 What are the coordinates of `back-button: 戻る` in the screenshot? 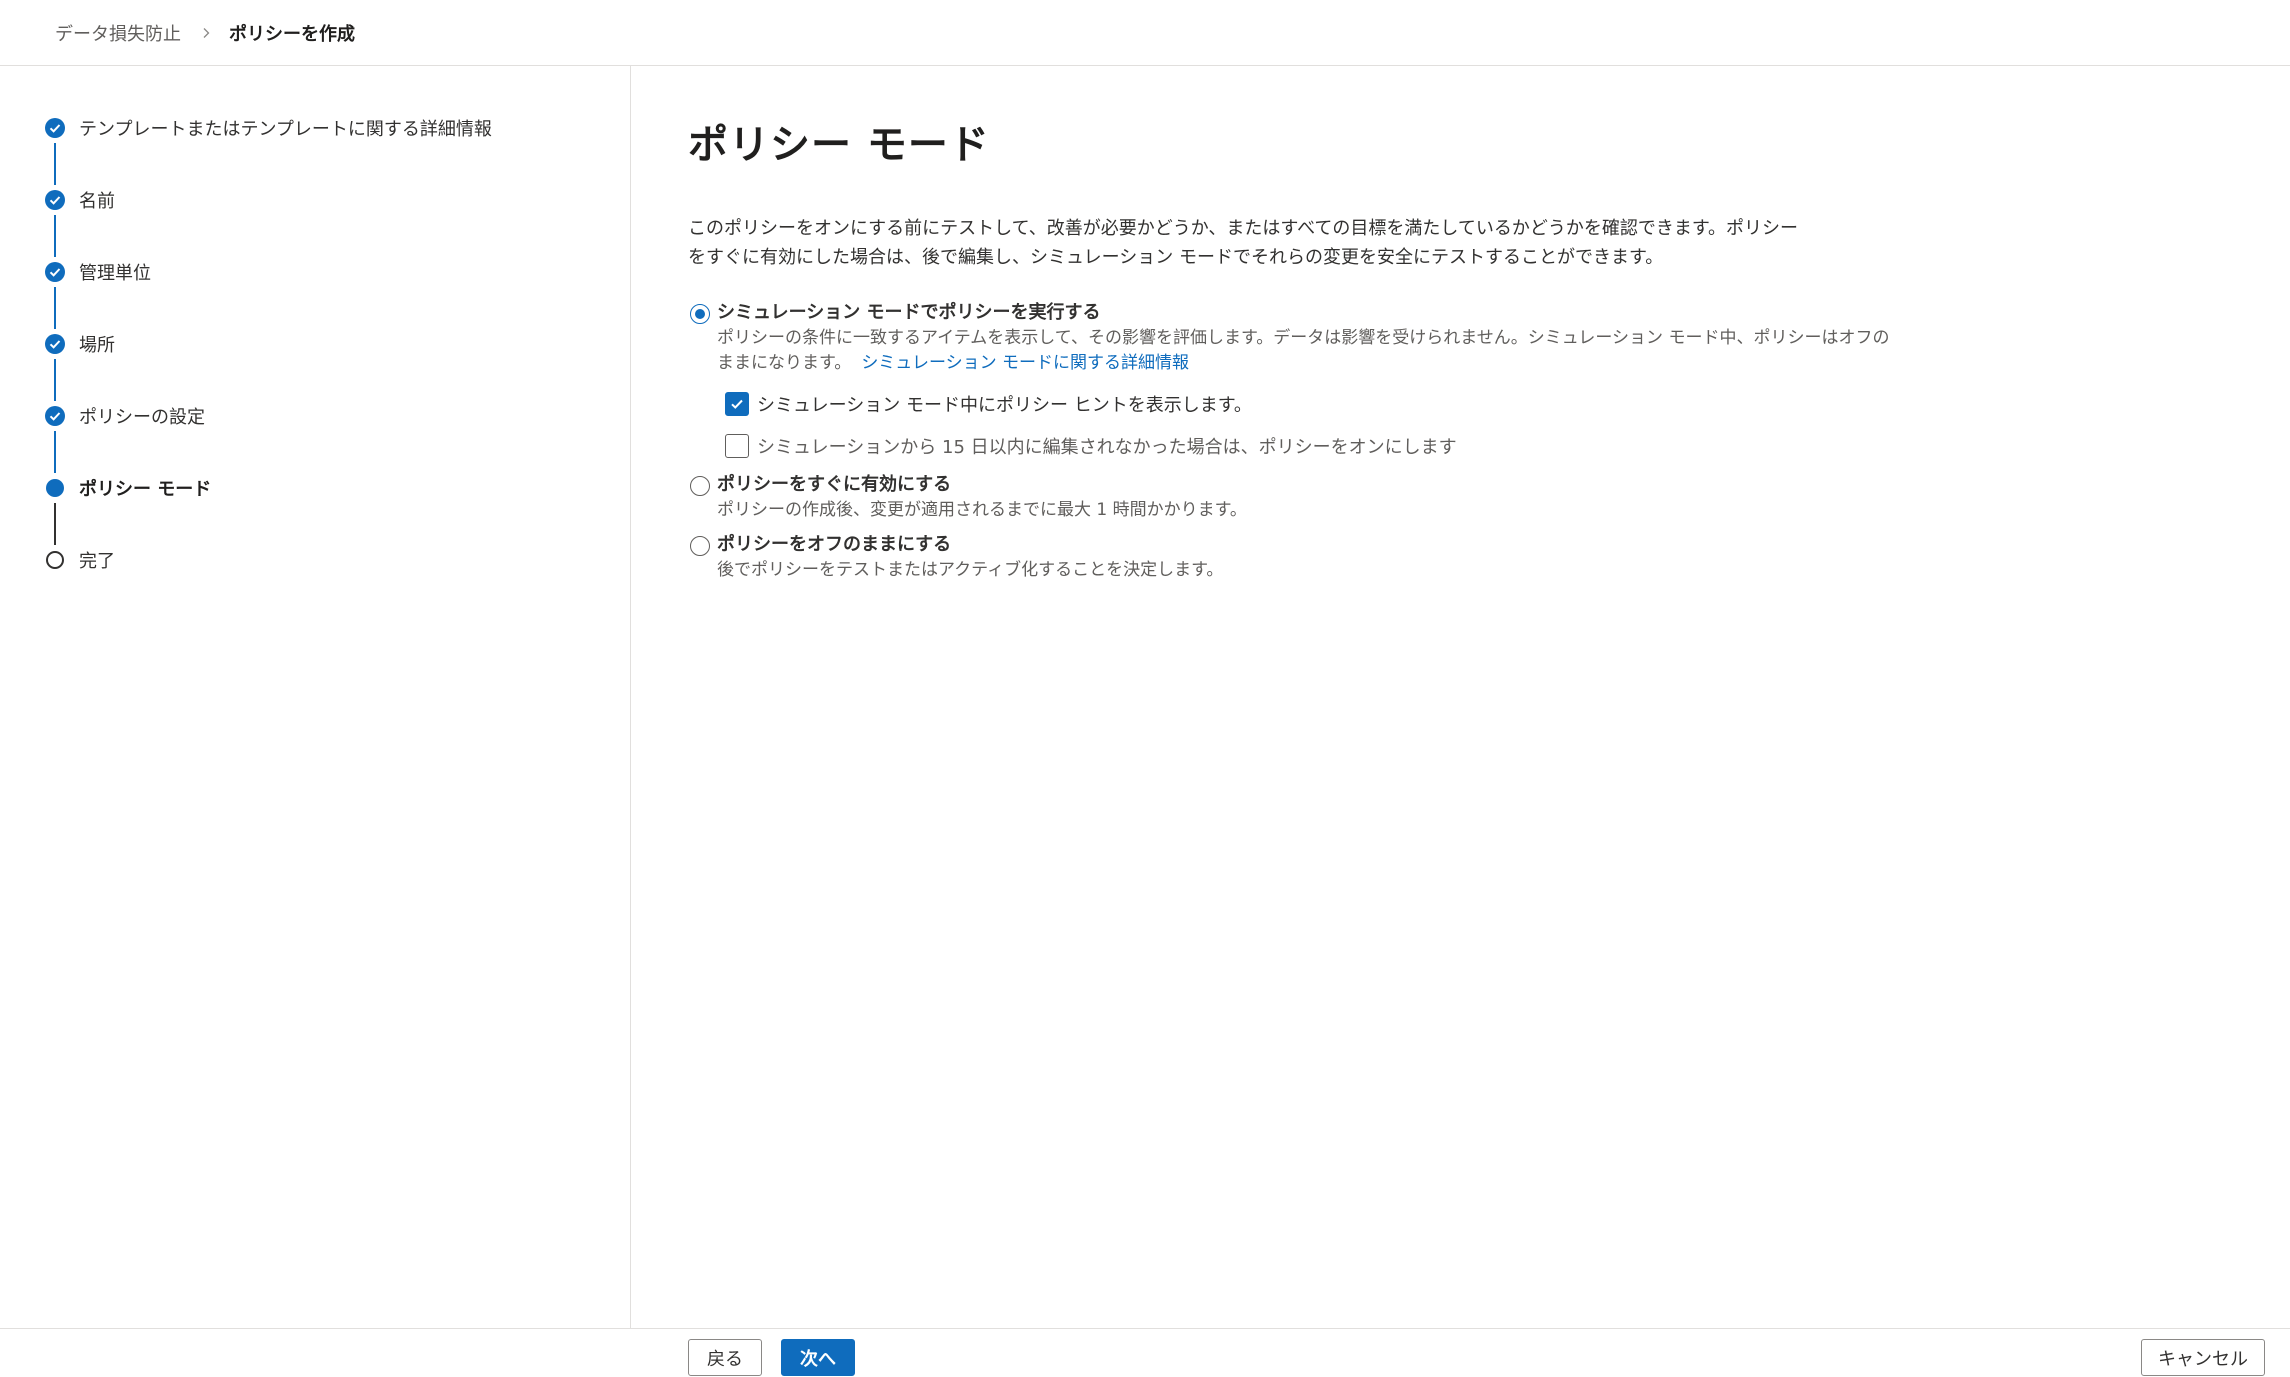 It's located at (725, 1357).